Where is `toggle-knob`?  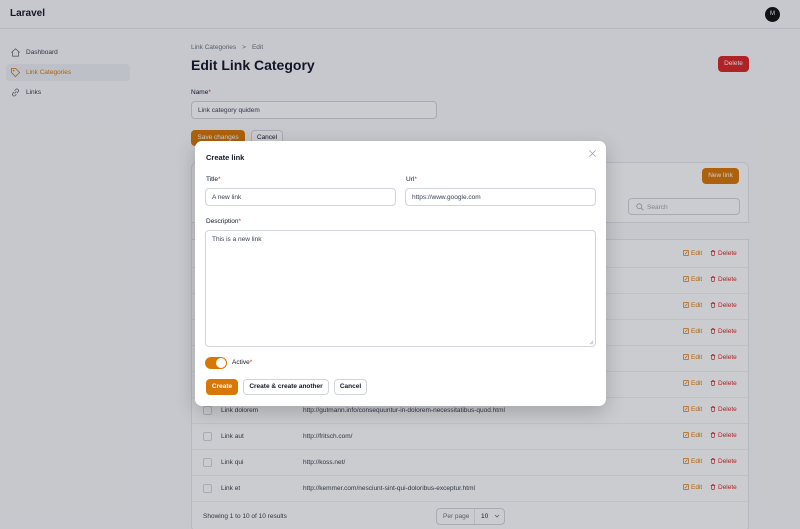 toggle-knob is located at coordinates (221, 363).